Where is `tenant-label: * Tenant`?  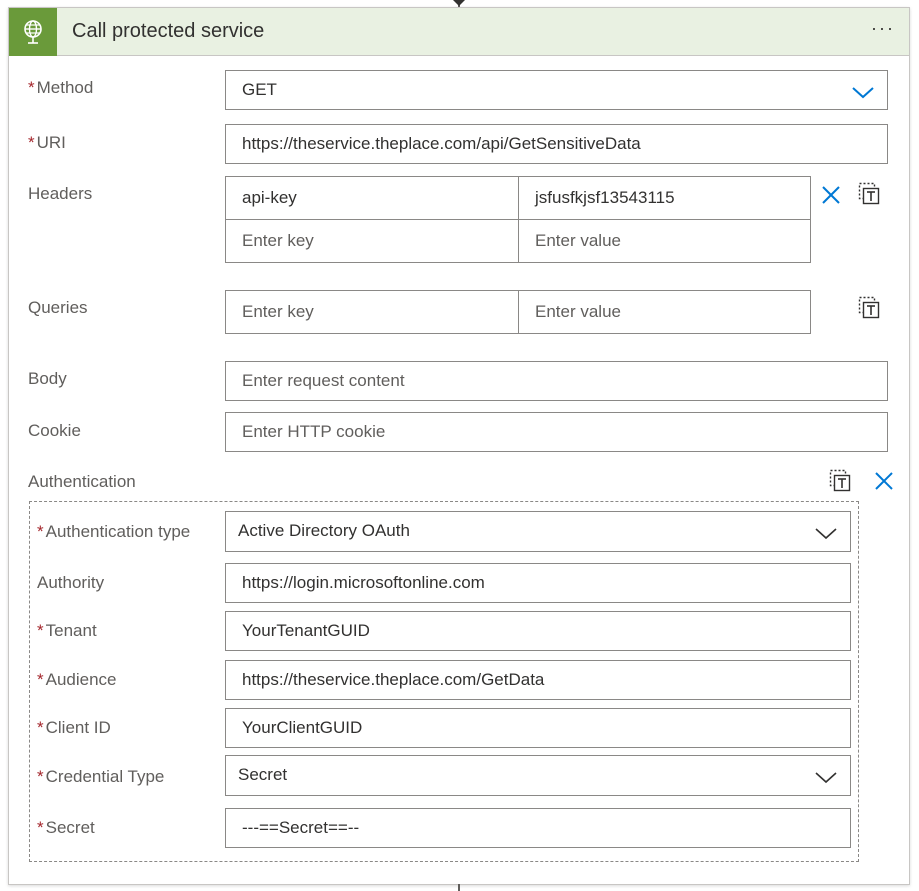
tenant-label: * Tenant is located at coordinates (67, 630).